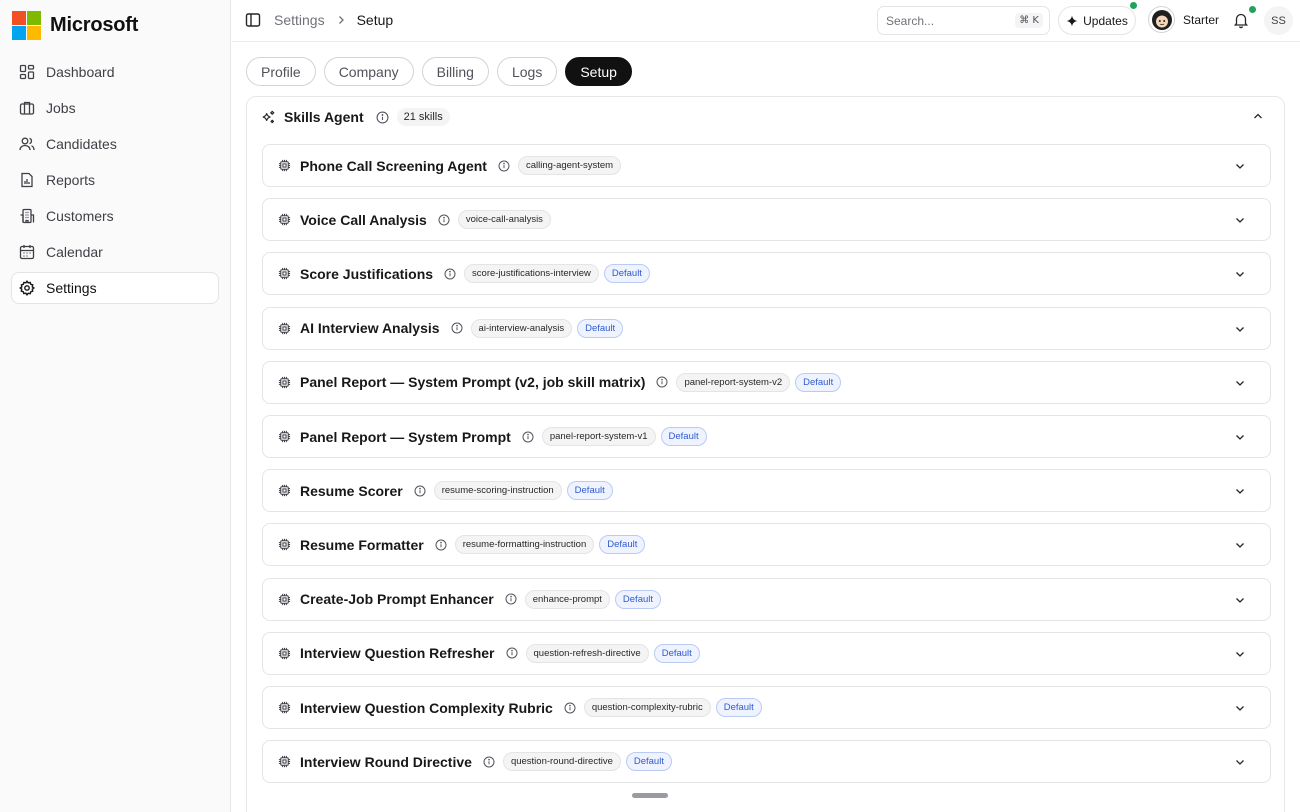 The height and width of the screenshot is (812, 1300). I want to click on skill-name: Resume Scorer, so click(351, 490).